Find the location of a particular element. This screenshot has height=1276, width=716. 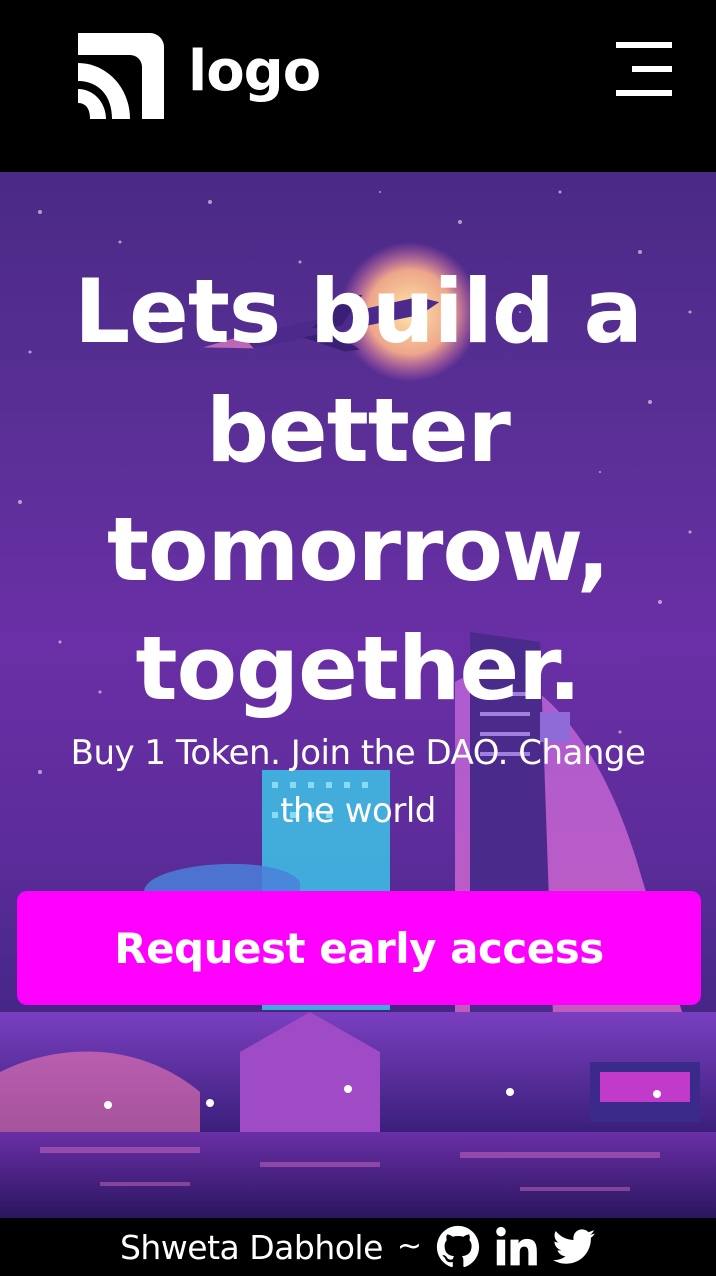

hero-title-line: better is located at coordinates (358, 430).